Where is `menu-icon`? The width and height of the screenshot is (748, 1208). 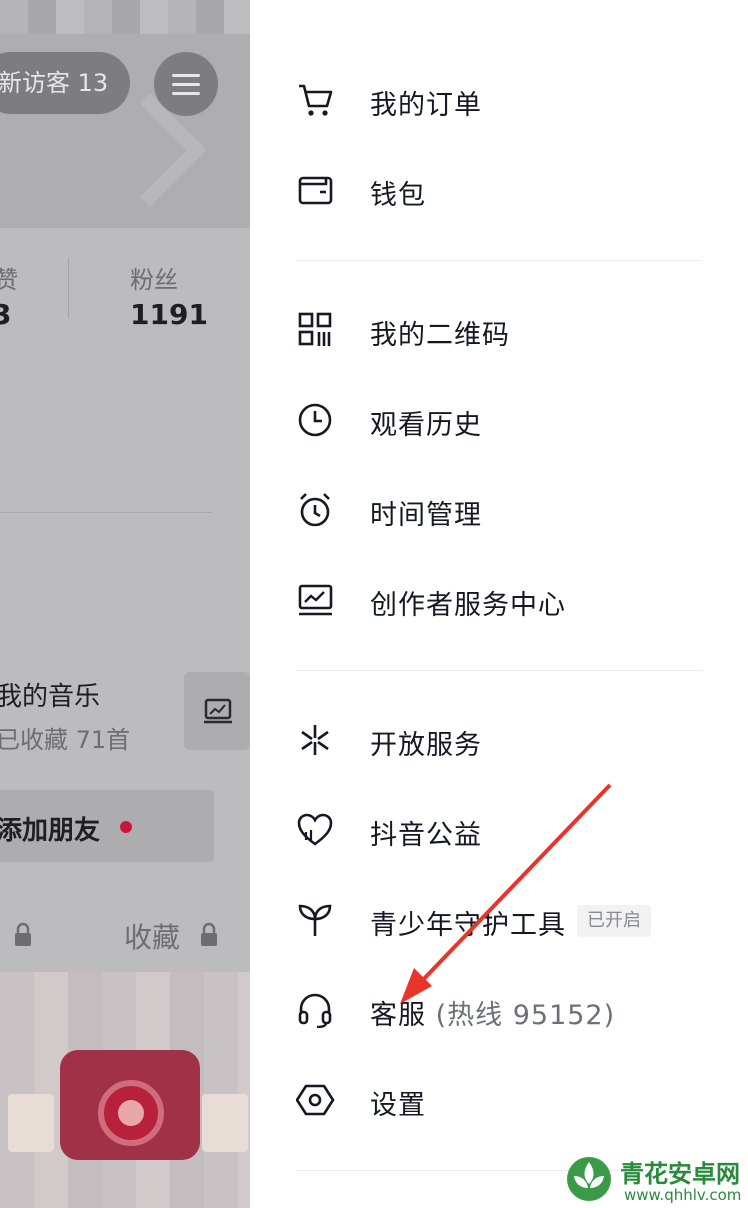 menu-icon is located at coordinates (186, 75).